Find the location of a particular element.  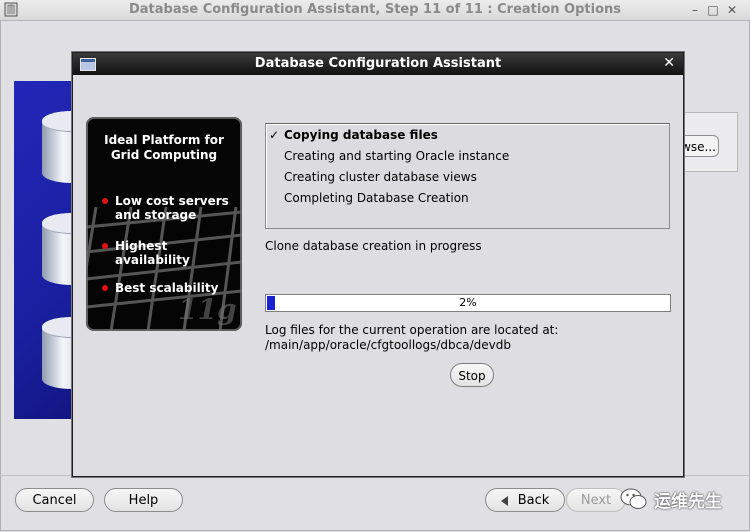

progress-label: 2% is located at coordinates (468, 302).